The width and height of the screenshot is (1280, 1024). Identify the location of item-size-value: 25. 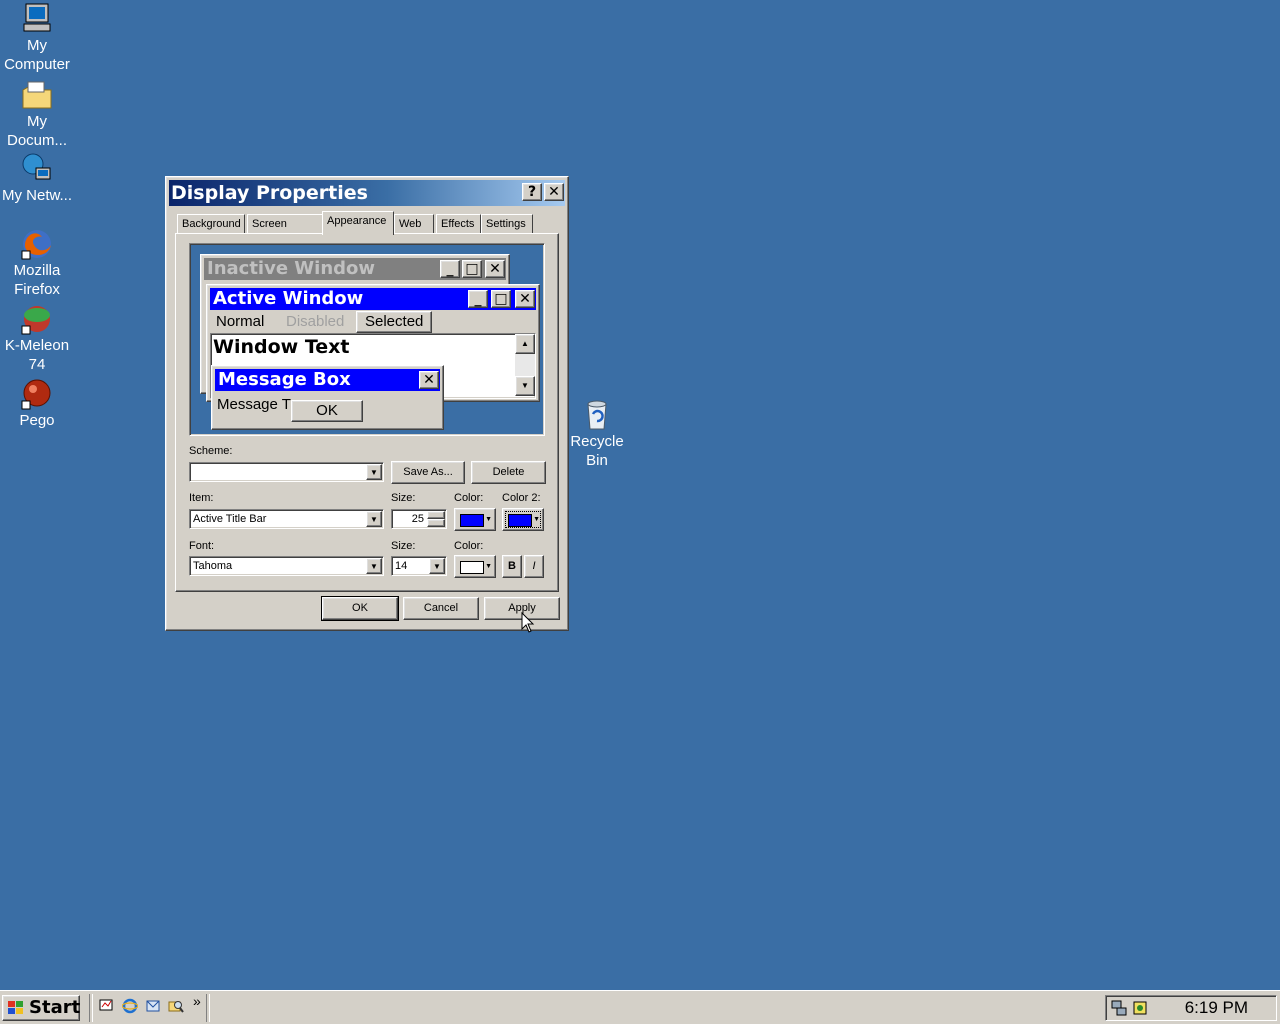
(417, 519).